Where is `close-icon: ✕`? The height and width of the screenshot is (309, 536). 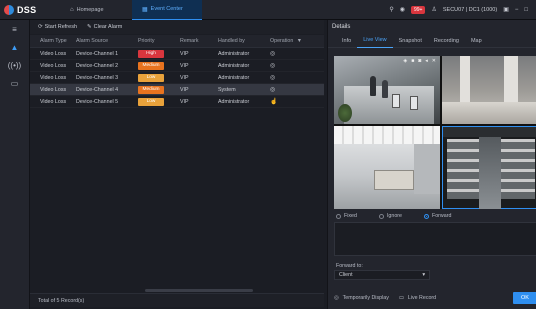
close-icon: ✕ is located at coordinates (434, 61).